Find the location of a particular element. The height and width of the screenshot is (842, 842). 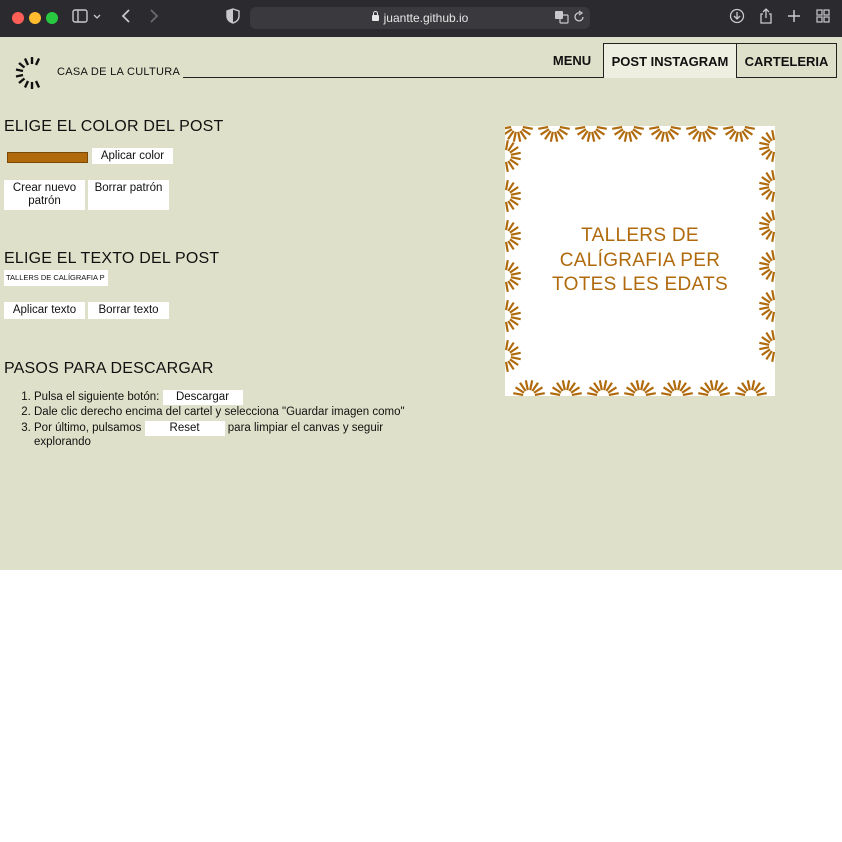

poster-line-1: TALLERS DE is located at coordinates (640, 235).